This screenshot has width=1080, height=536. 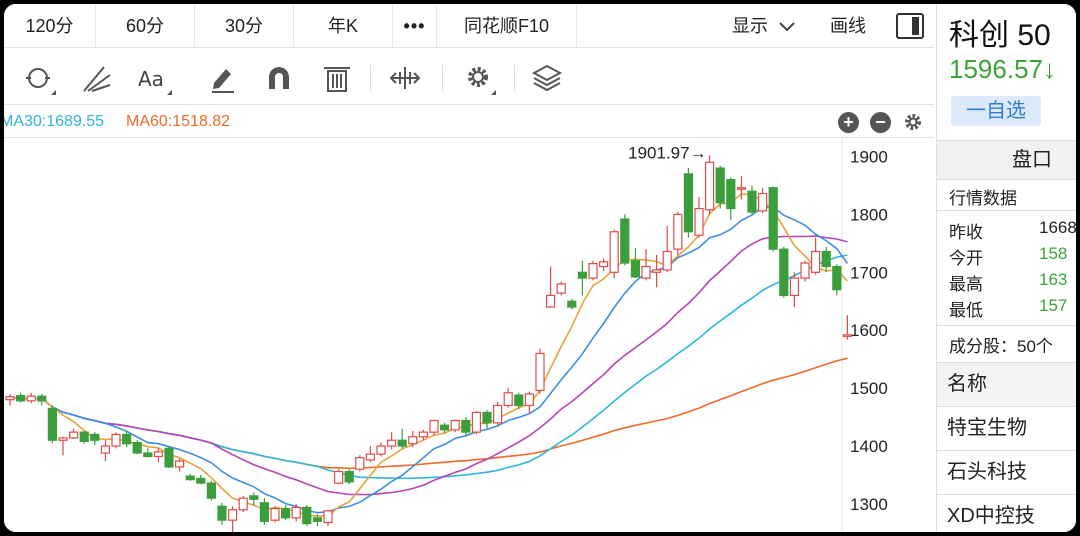 I want to click on magnet-icon, so click(x=279, y=78).